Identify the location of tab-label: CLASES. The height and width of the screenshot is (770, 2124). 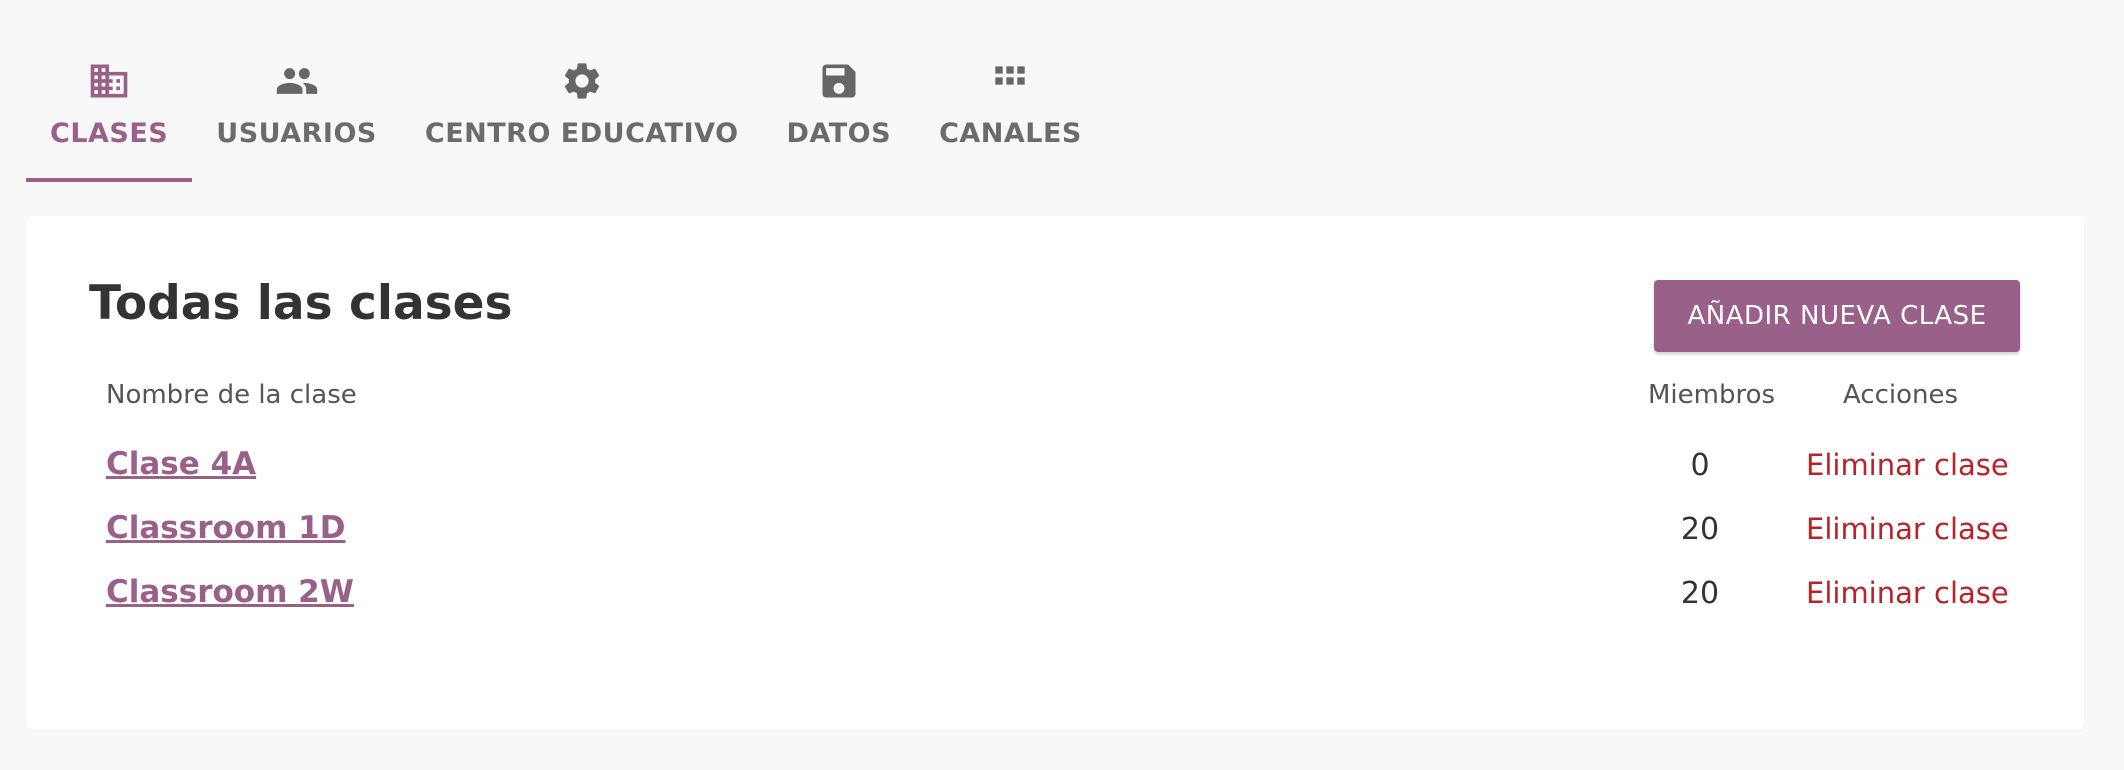
(109, 133).